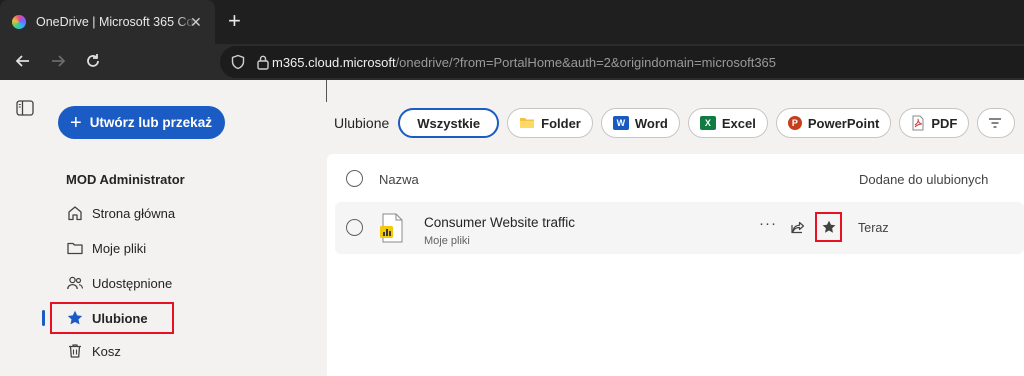  Describe the element at coordinates (119, 248) in the screenshot. I see `sidebar-item-label: Moje pliki` at that location.